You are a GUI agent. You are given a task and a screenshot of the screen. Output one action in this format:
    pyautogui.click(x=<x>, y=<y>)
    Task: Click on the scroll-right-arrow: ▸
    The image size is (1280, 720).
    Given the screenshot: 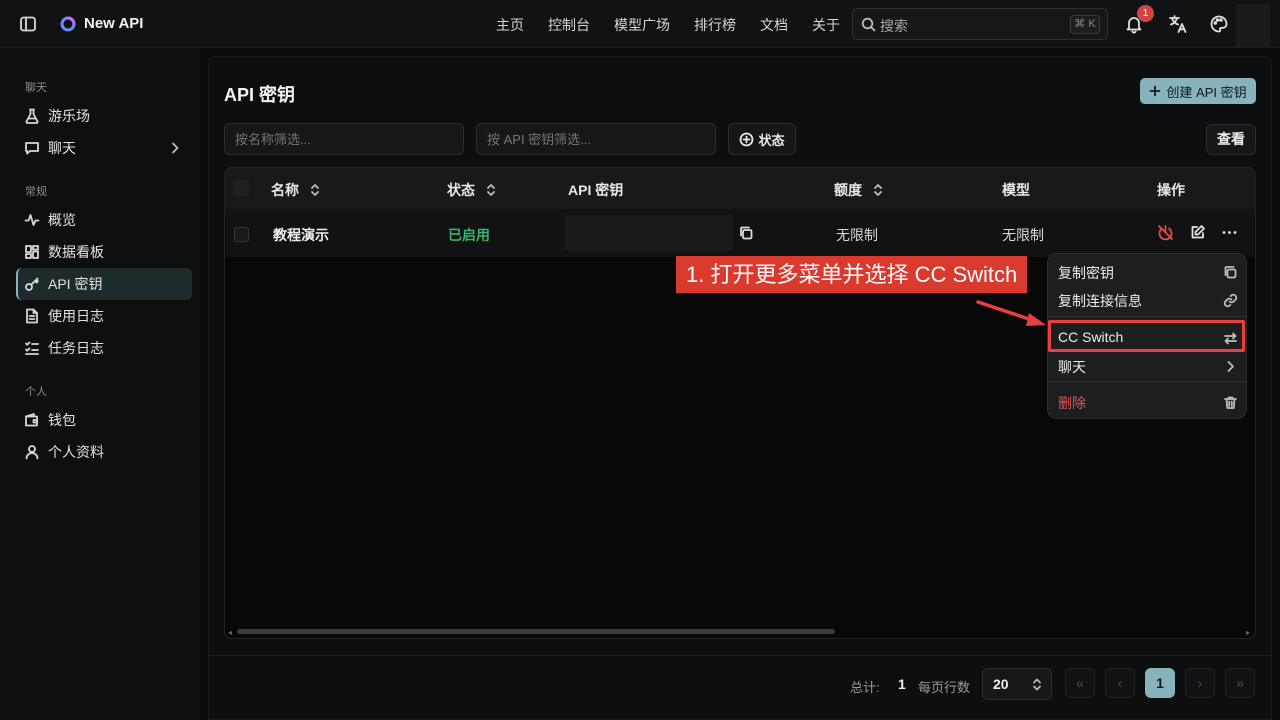 What is the action you would take?
    pyautogui.click(x=1249, y=632)
    